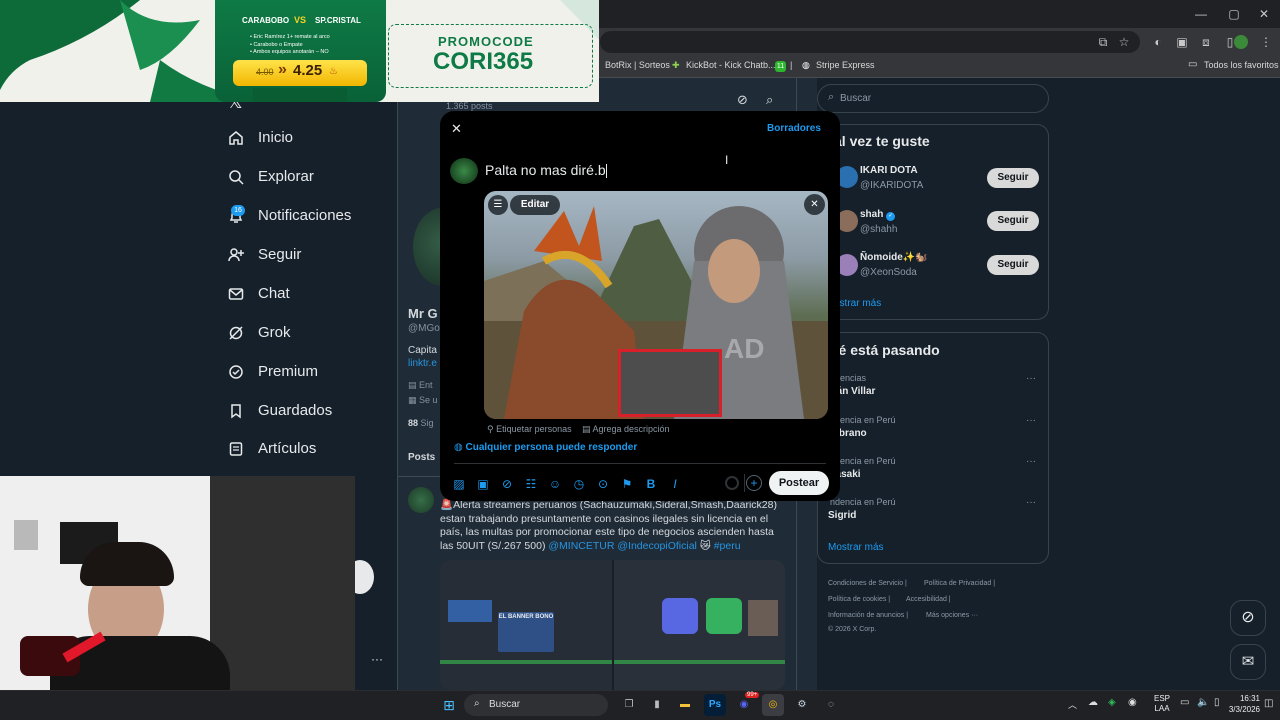 The height and width of the screenshot is (720, 1280). What do you see at coordinates (1184, 702) in the screenshot?
I see `display-icon: ▭` at bounding box center [1184, 702].